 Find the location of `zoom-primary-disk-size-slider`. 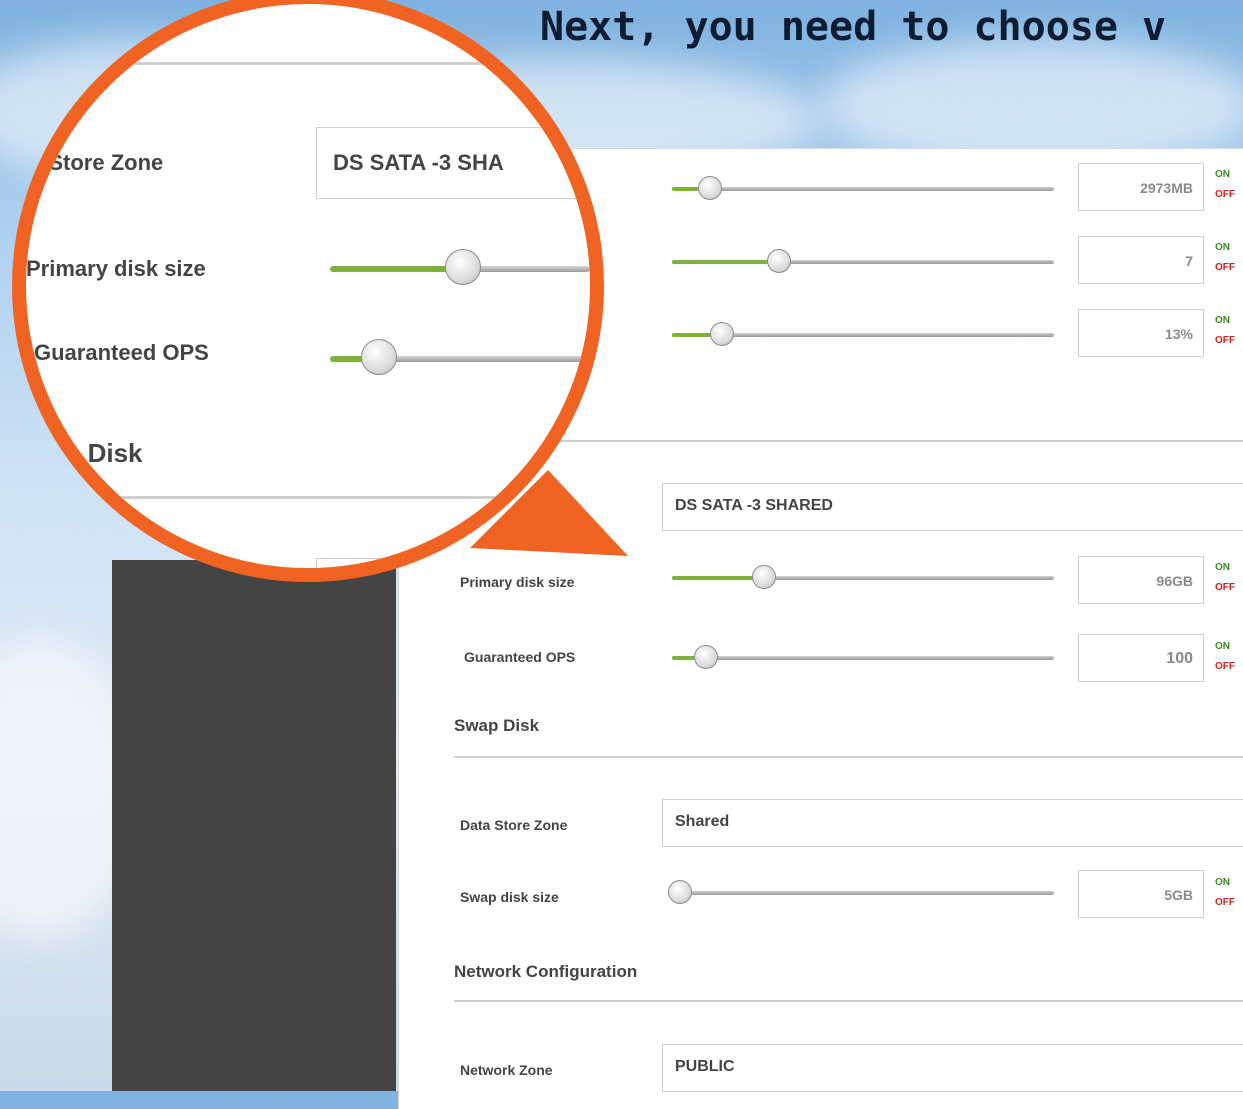

zoom-primary-disk-size-slider is located at coordinates (460, 267).